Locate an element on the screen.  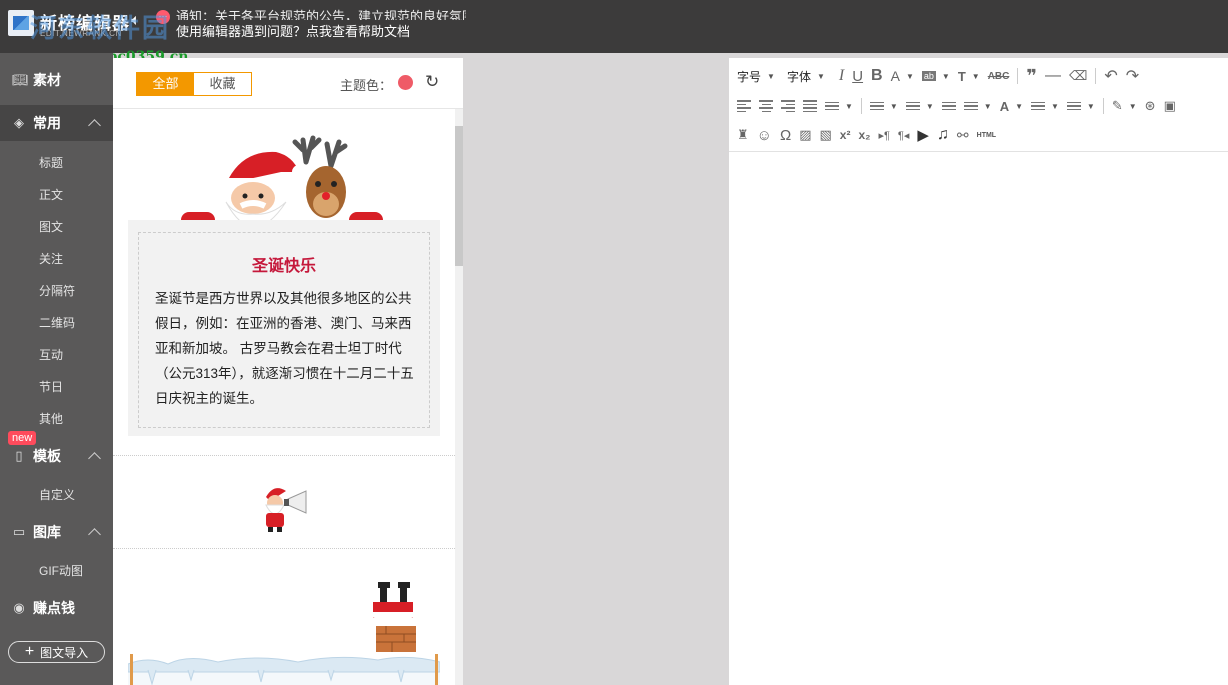
import-button: + 图文导入 is located at coordinates (56, 652).